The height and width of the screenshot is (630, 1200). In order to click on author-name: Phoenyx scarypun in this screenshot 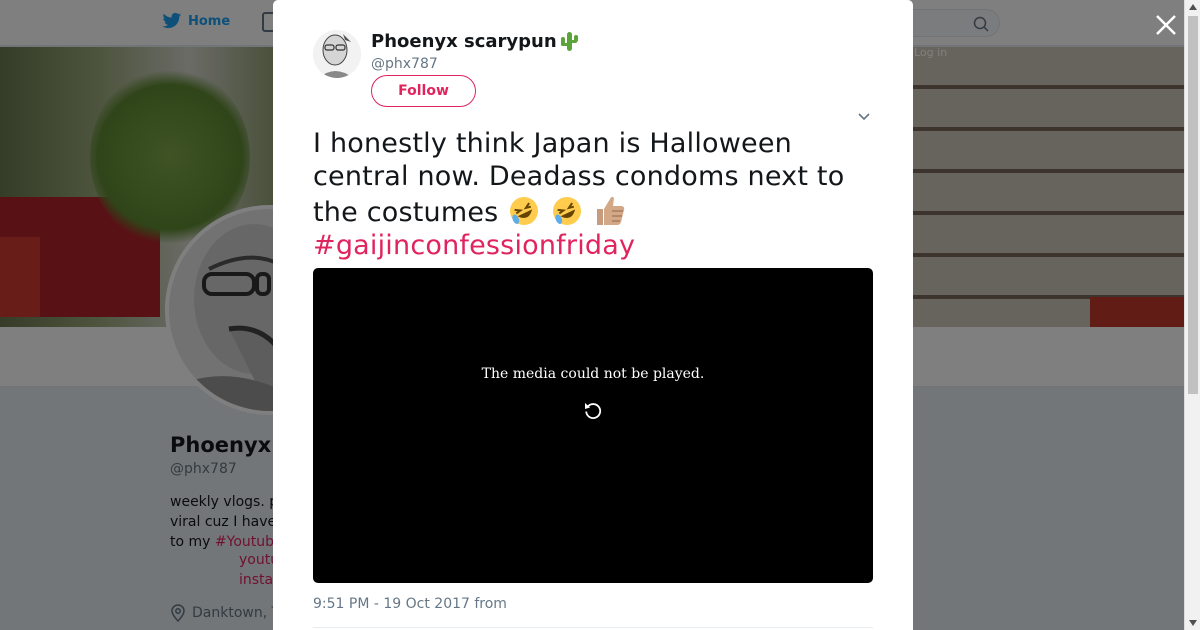, I will do `click(475, 41)`.